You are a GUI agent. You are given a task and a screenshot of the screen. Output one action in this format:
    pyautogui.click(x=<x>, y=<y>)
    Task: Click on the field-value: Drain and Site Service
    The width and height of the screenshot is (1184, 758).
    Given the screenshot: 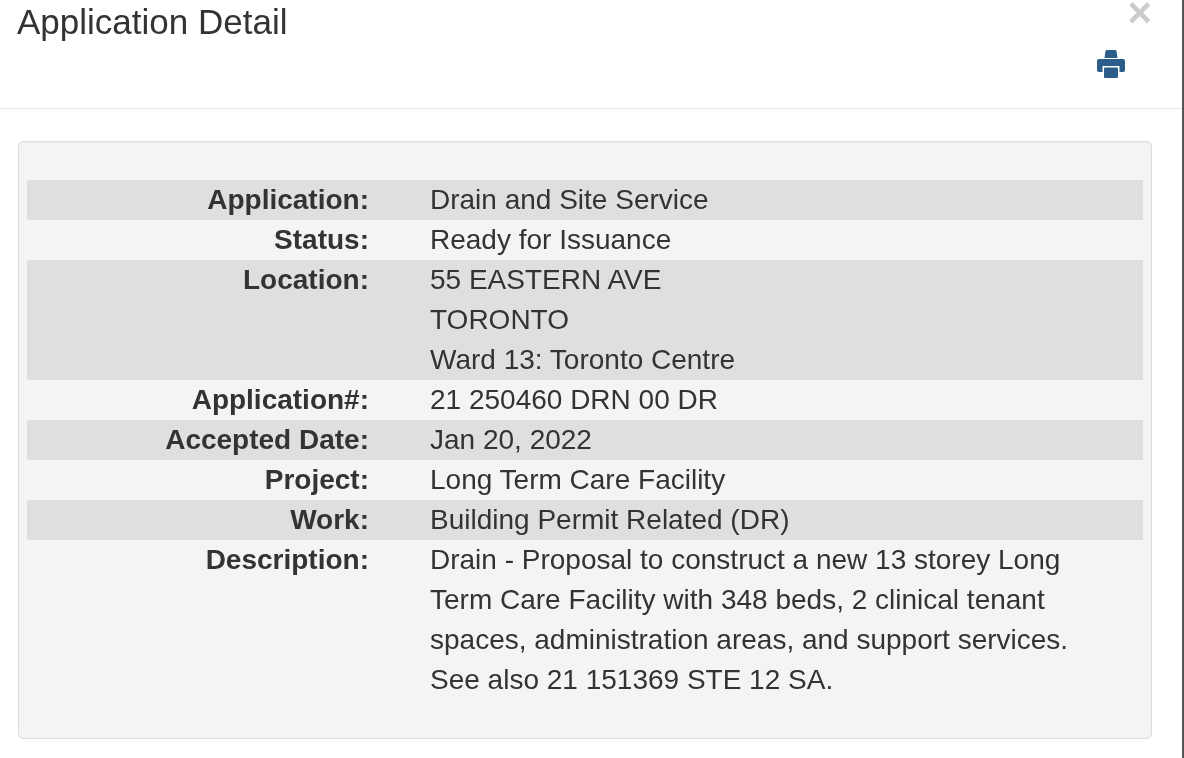 What is the action you would take?
    pyautogui.click(x=570, y=200)
    